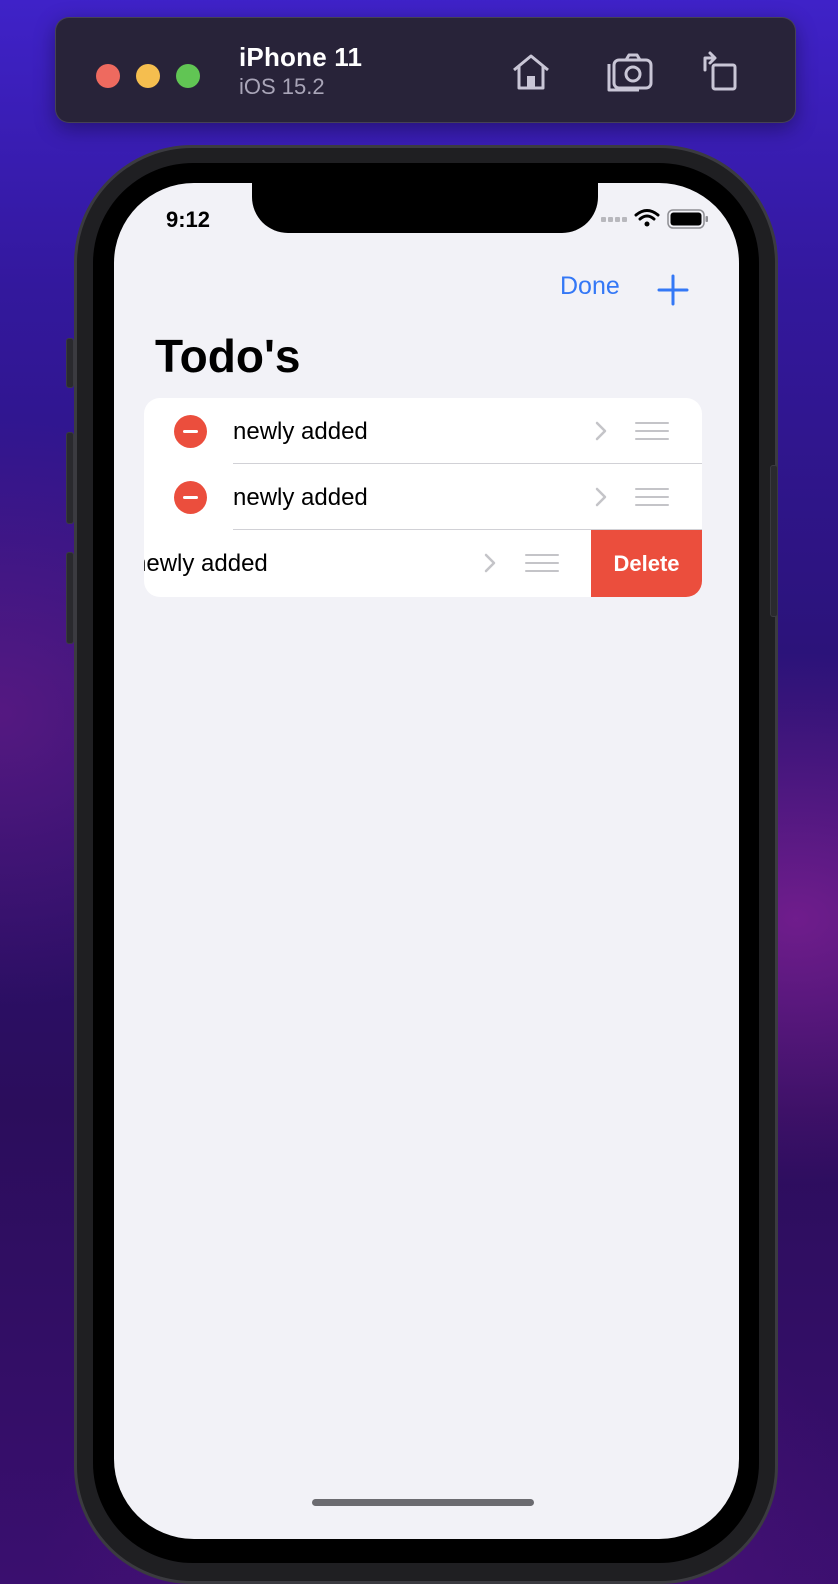 The height and width of the screenshot is (1584, 838). I want to click on status-icons, so click(654, 219).